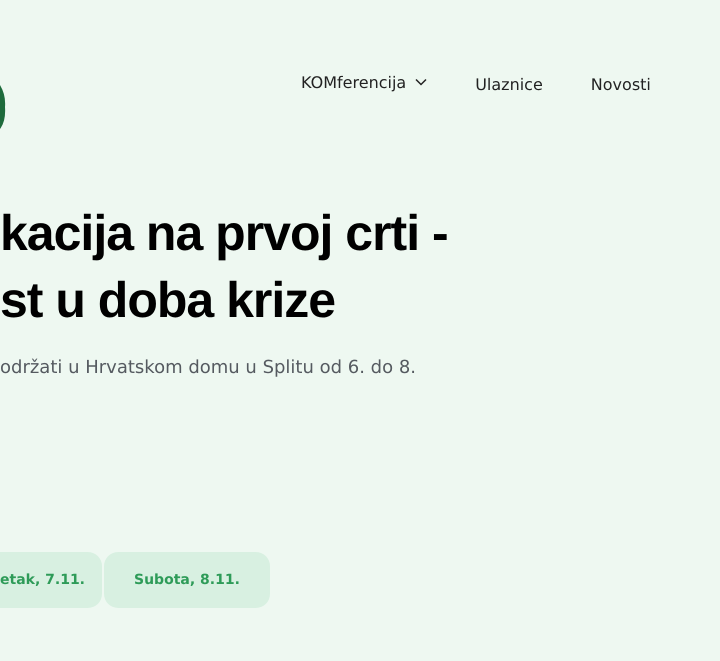 This screenshot has width=720, height=661. I want to click on nav-link: Ulaznice, so click(509, 84).